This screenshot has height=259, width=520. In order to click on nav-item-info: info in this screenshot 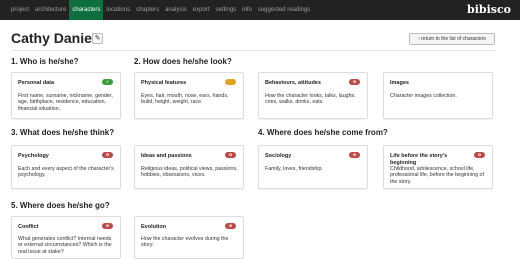, I will do `click(247, 10)`.